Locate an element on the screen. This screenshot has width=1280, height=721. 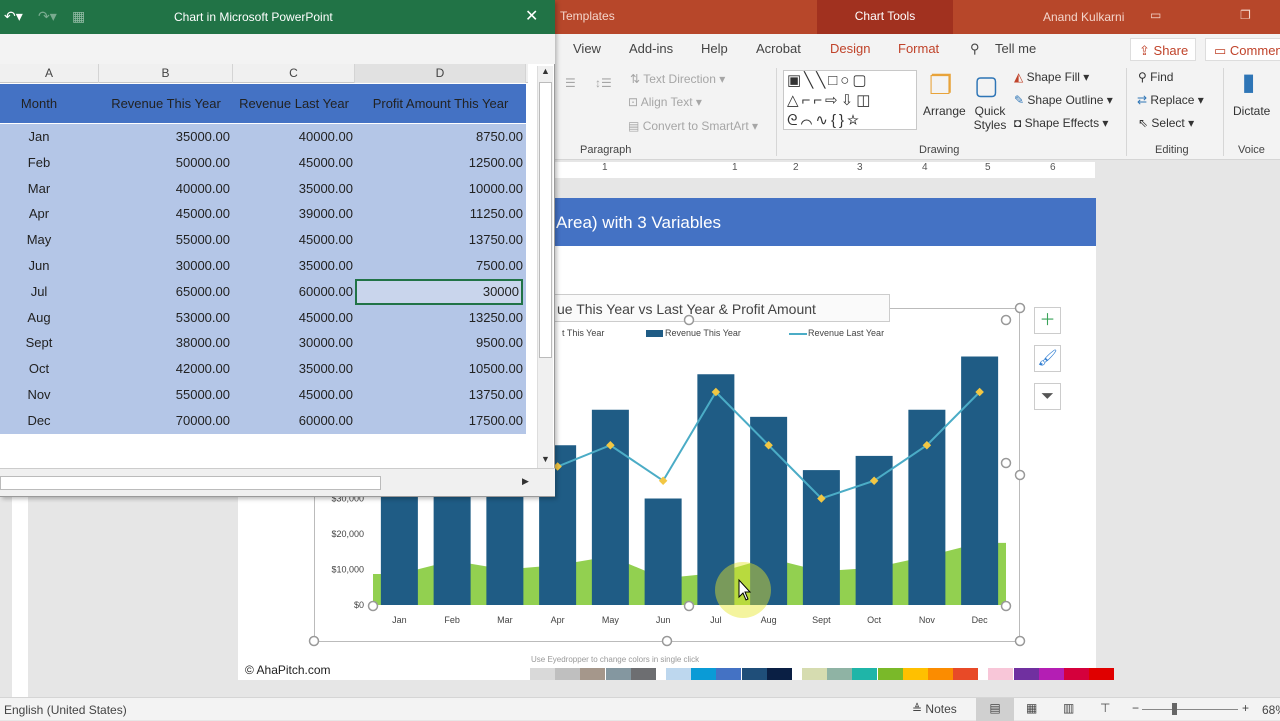
h-scroll-thumb is located at coordinates (190, 483).